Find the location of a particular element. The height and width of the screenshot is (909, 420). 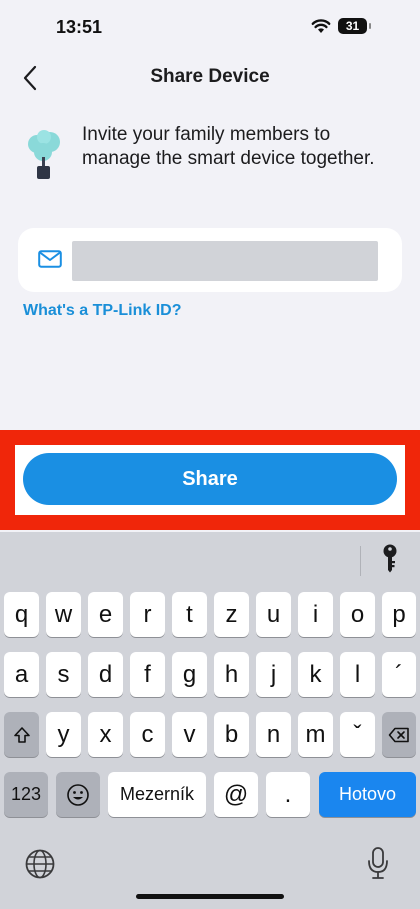

key-y: y is located at coordinates (63, 734).